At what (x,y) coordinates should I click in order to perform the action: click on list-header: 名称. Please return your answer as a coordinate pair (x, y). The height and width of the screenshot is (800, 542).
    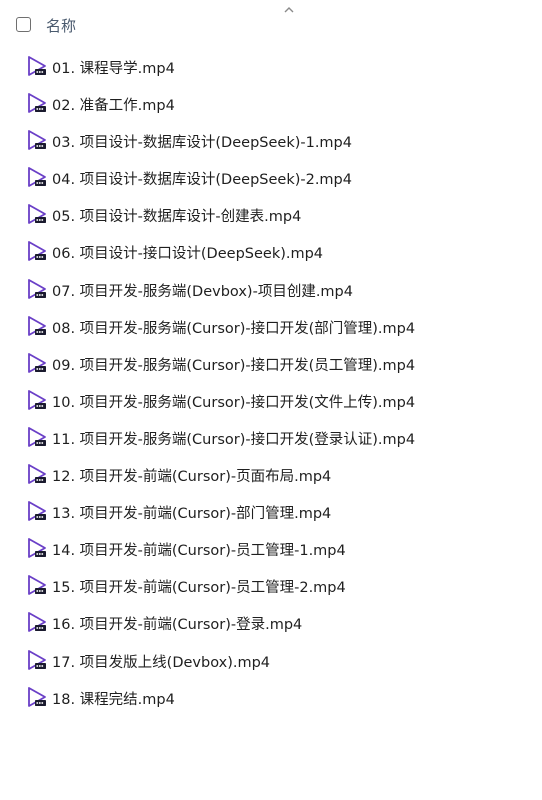
    Looking at the image, I should click on (271, 23).